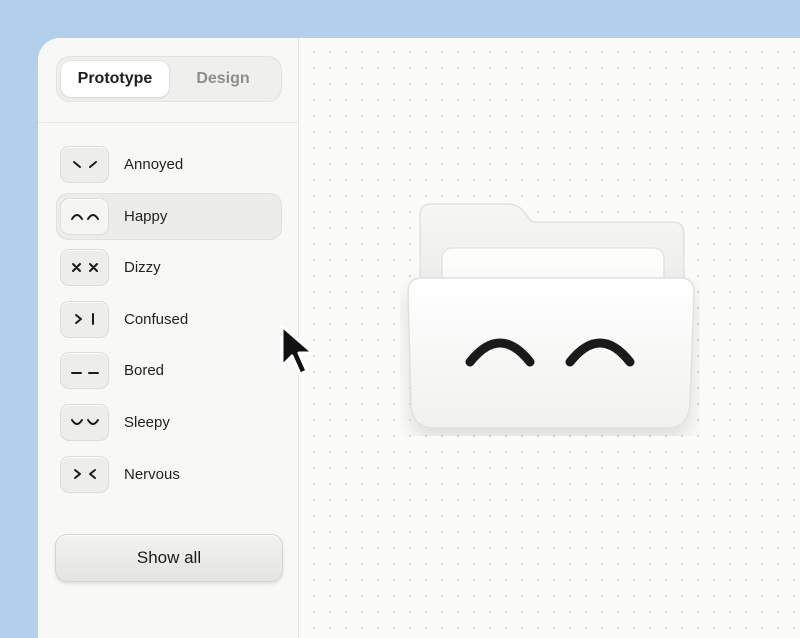  Describe the element at coordinates (144, 371) in the screenshot. I see `emotion-label: Bored` at that location.